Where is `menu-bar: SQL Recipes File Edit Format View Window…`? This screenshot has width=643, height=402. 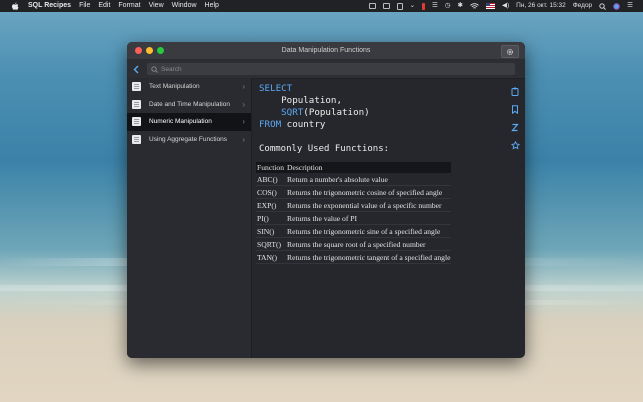
menu-bar: SQL Recipes File Edit Format View Window… is located at coordinates (321, 6).